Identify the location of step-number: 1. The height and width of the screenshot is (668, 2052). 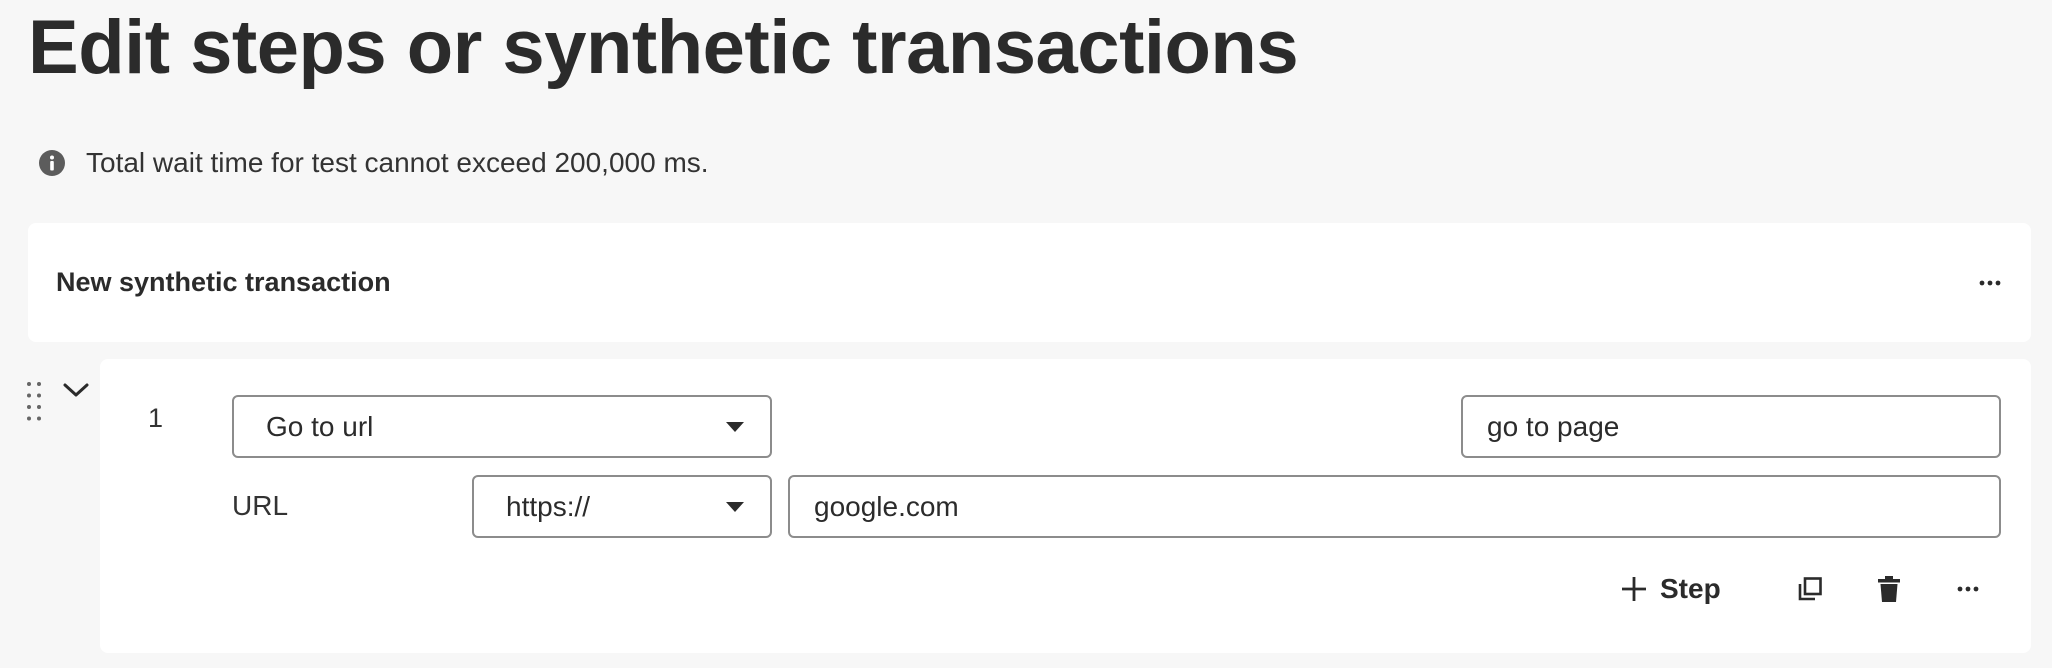
(156, 418).